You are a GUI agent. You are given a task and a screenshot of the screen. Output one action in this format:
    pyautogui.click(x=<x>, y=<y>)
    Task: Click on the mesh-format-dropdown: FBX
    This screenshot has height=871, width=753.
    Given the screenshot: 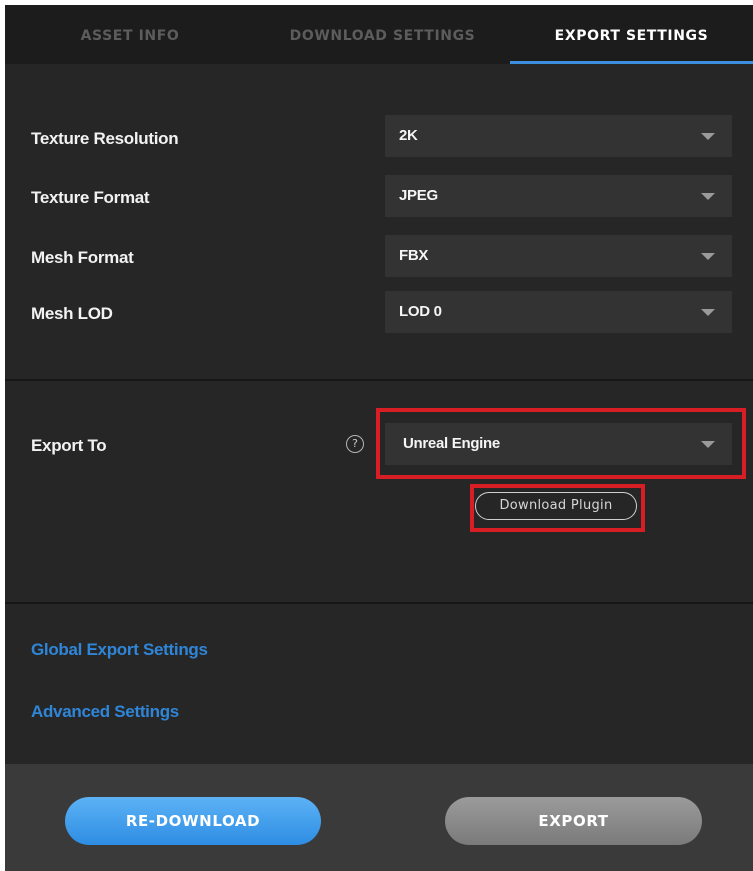 What is the action you would take?
    pyautogui.click(x=558, y=256)
    